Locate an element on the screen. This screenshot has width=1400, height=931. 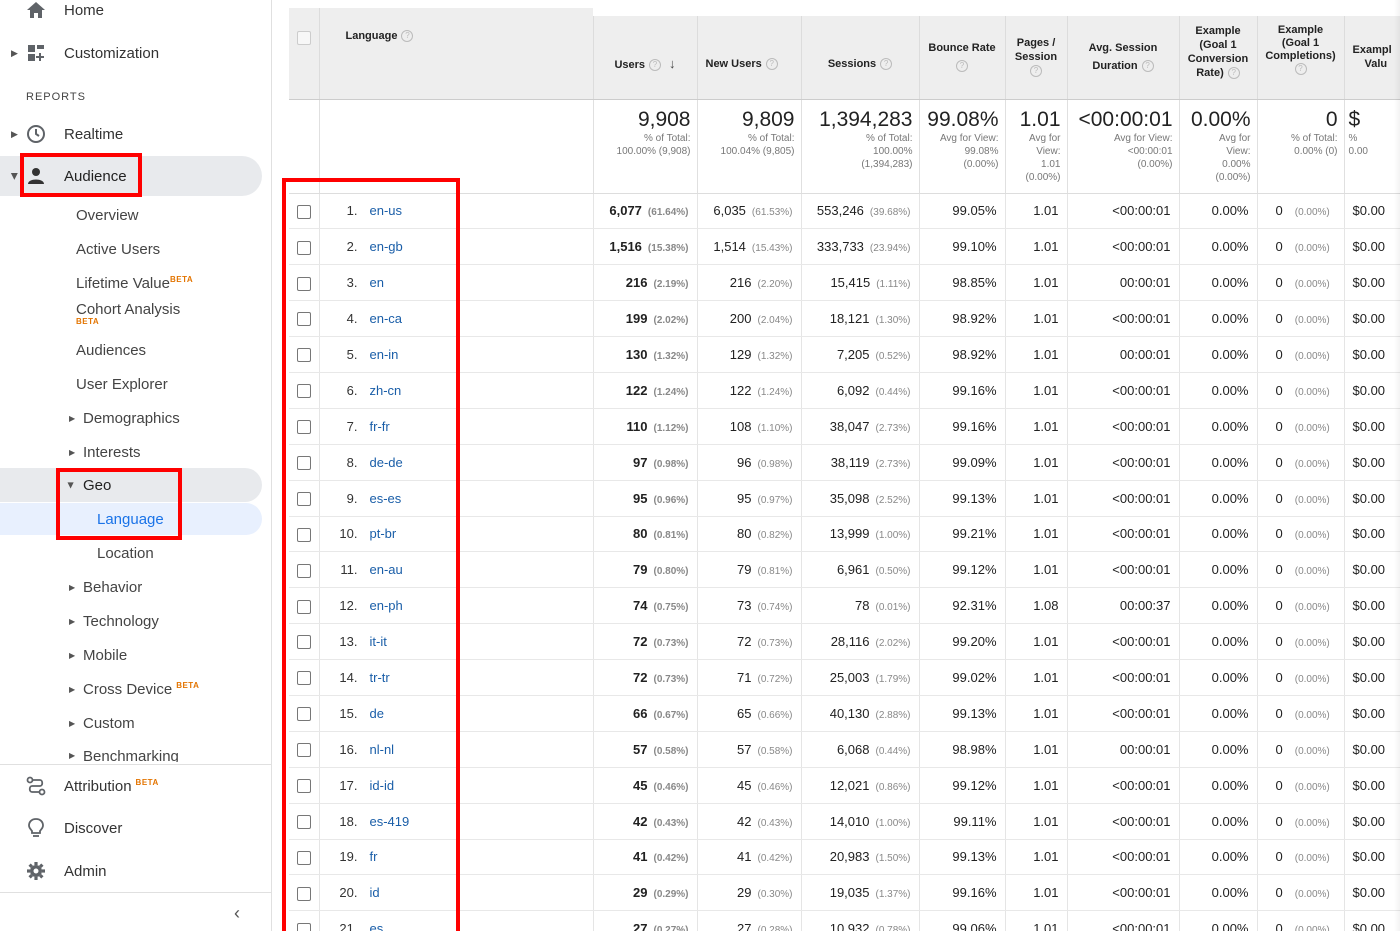
column-header-conversion-rate: Example (Goal 1 Conversion Rate)? is located at coordinates (1218, 50).